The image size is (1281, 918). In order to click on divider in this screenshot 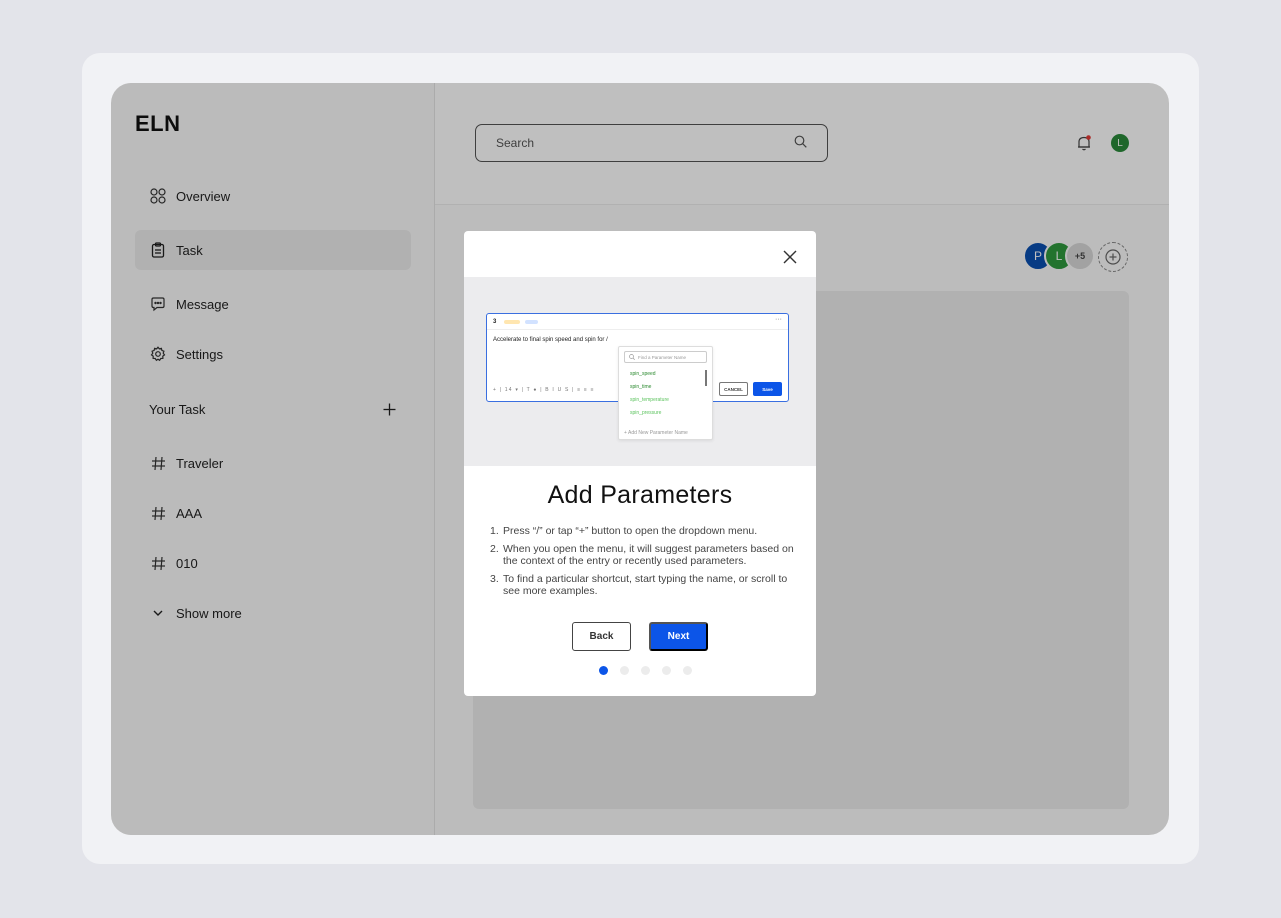, I will do `click(637, 329)`.